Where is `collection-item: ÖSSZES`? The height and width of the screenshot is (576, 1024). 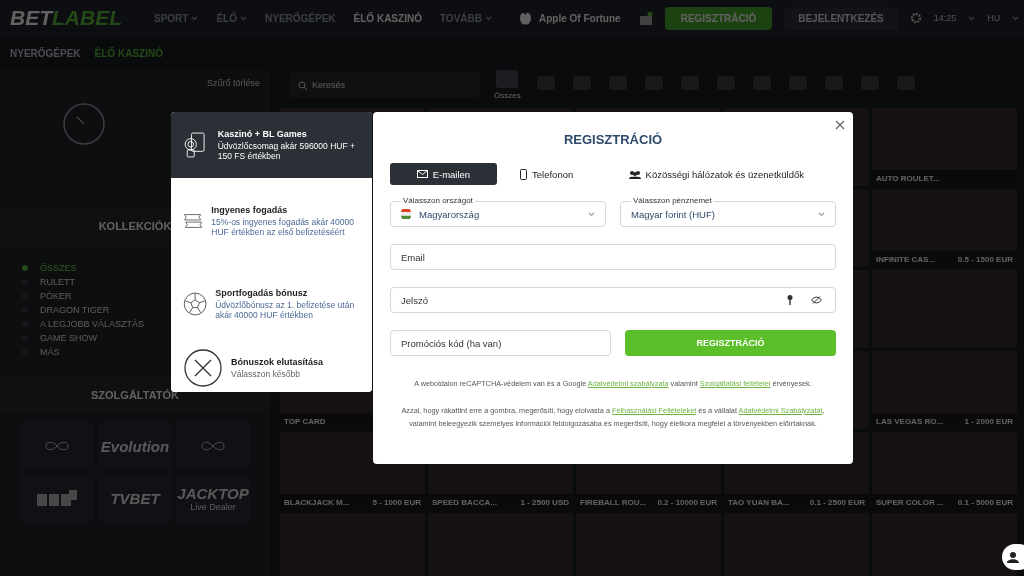
collection-item: ÖSSZES is located at coordinates (49, 268).